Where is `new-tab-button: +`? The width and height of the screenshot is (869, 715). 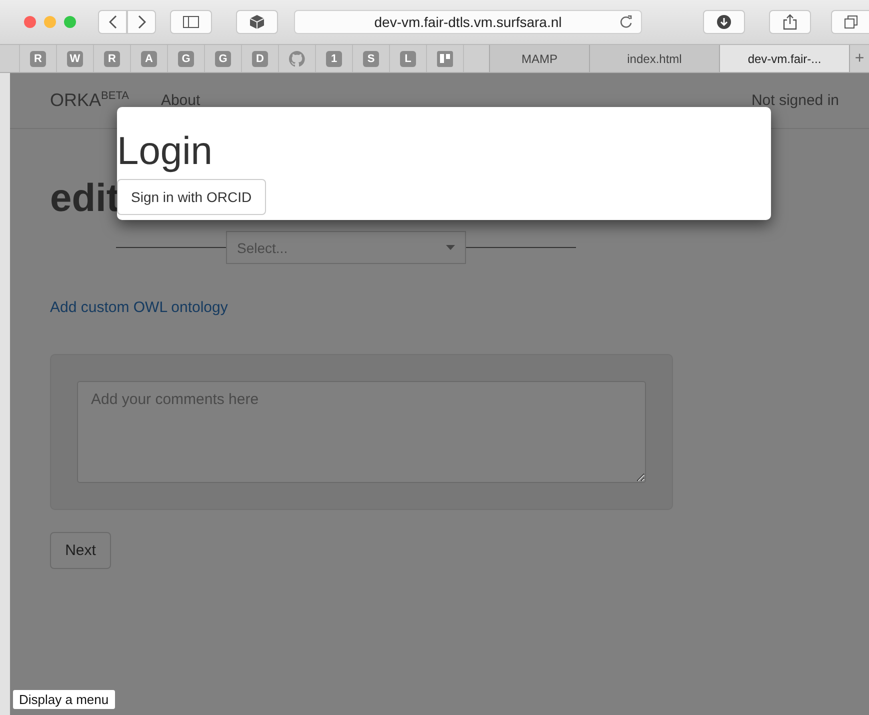 new-tab-button: + is located at coordinates (859, 58).